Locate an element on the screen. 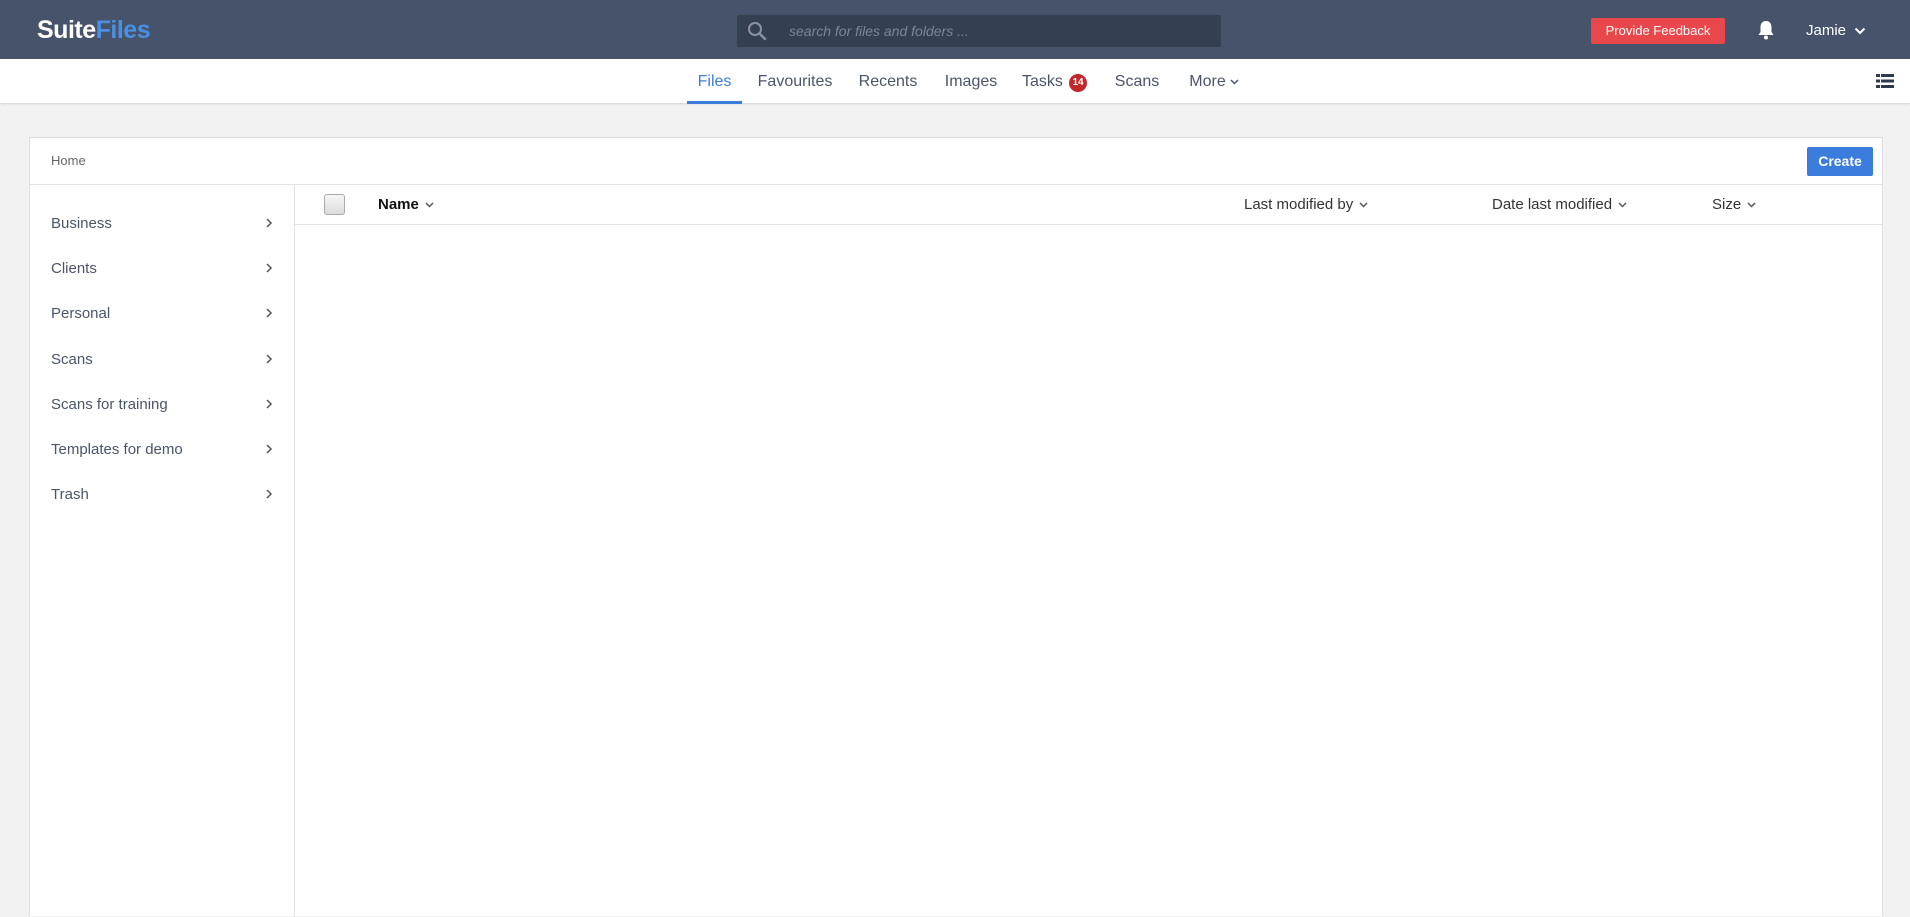  column-header-date-last-modified: Date last modified is located at coordinates (1559, 205).